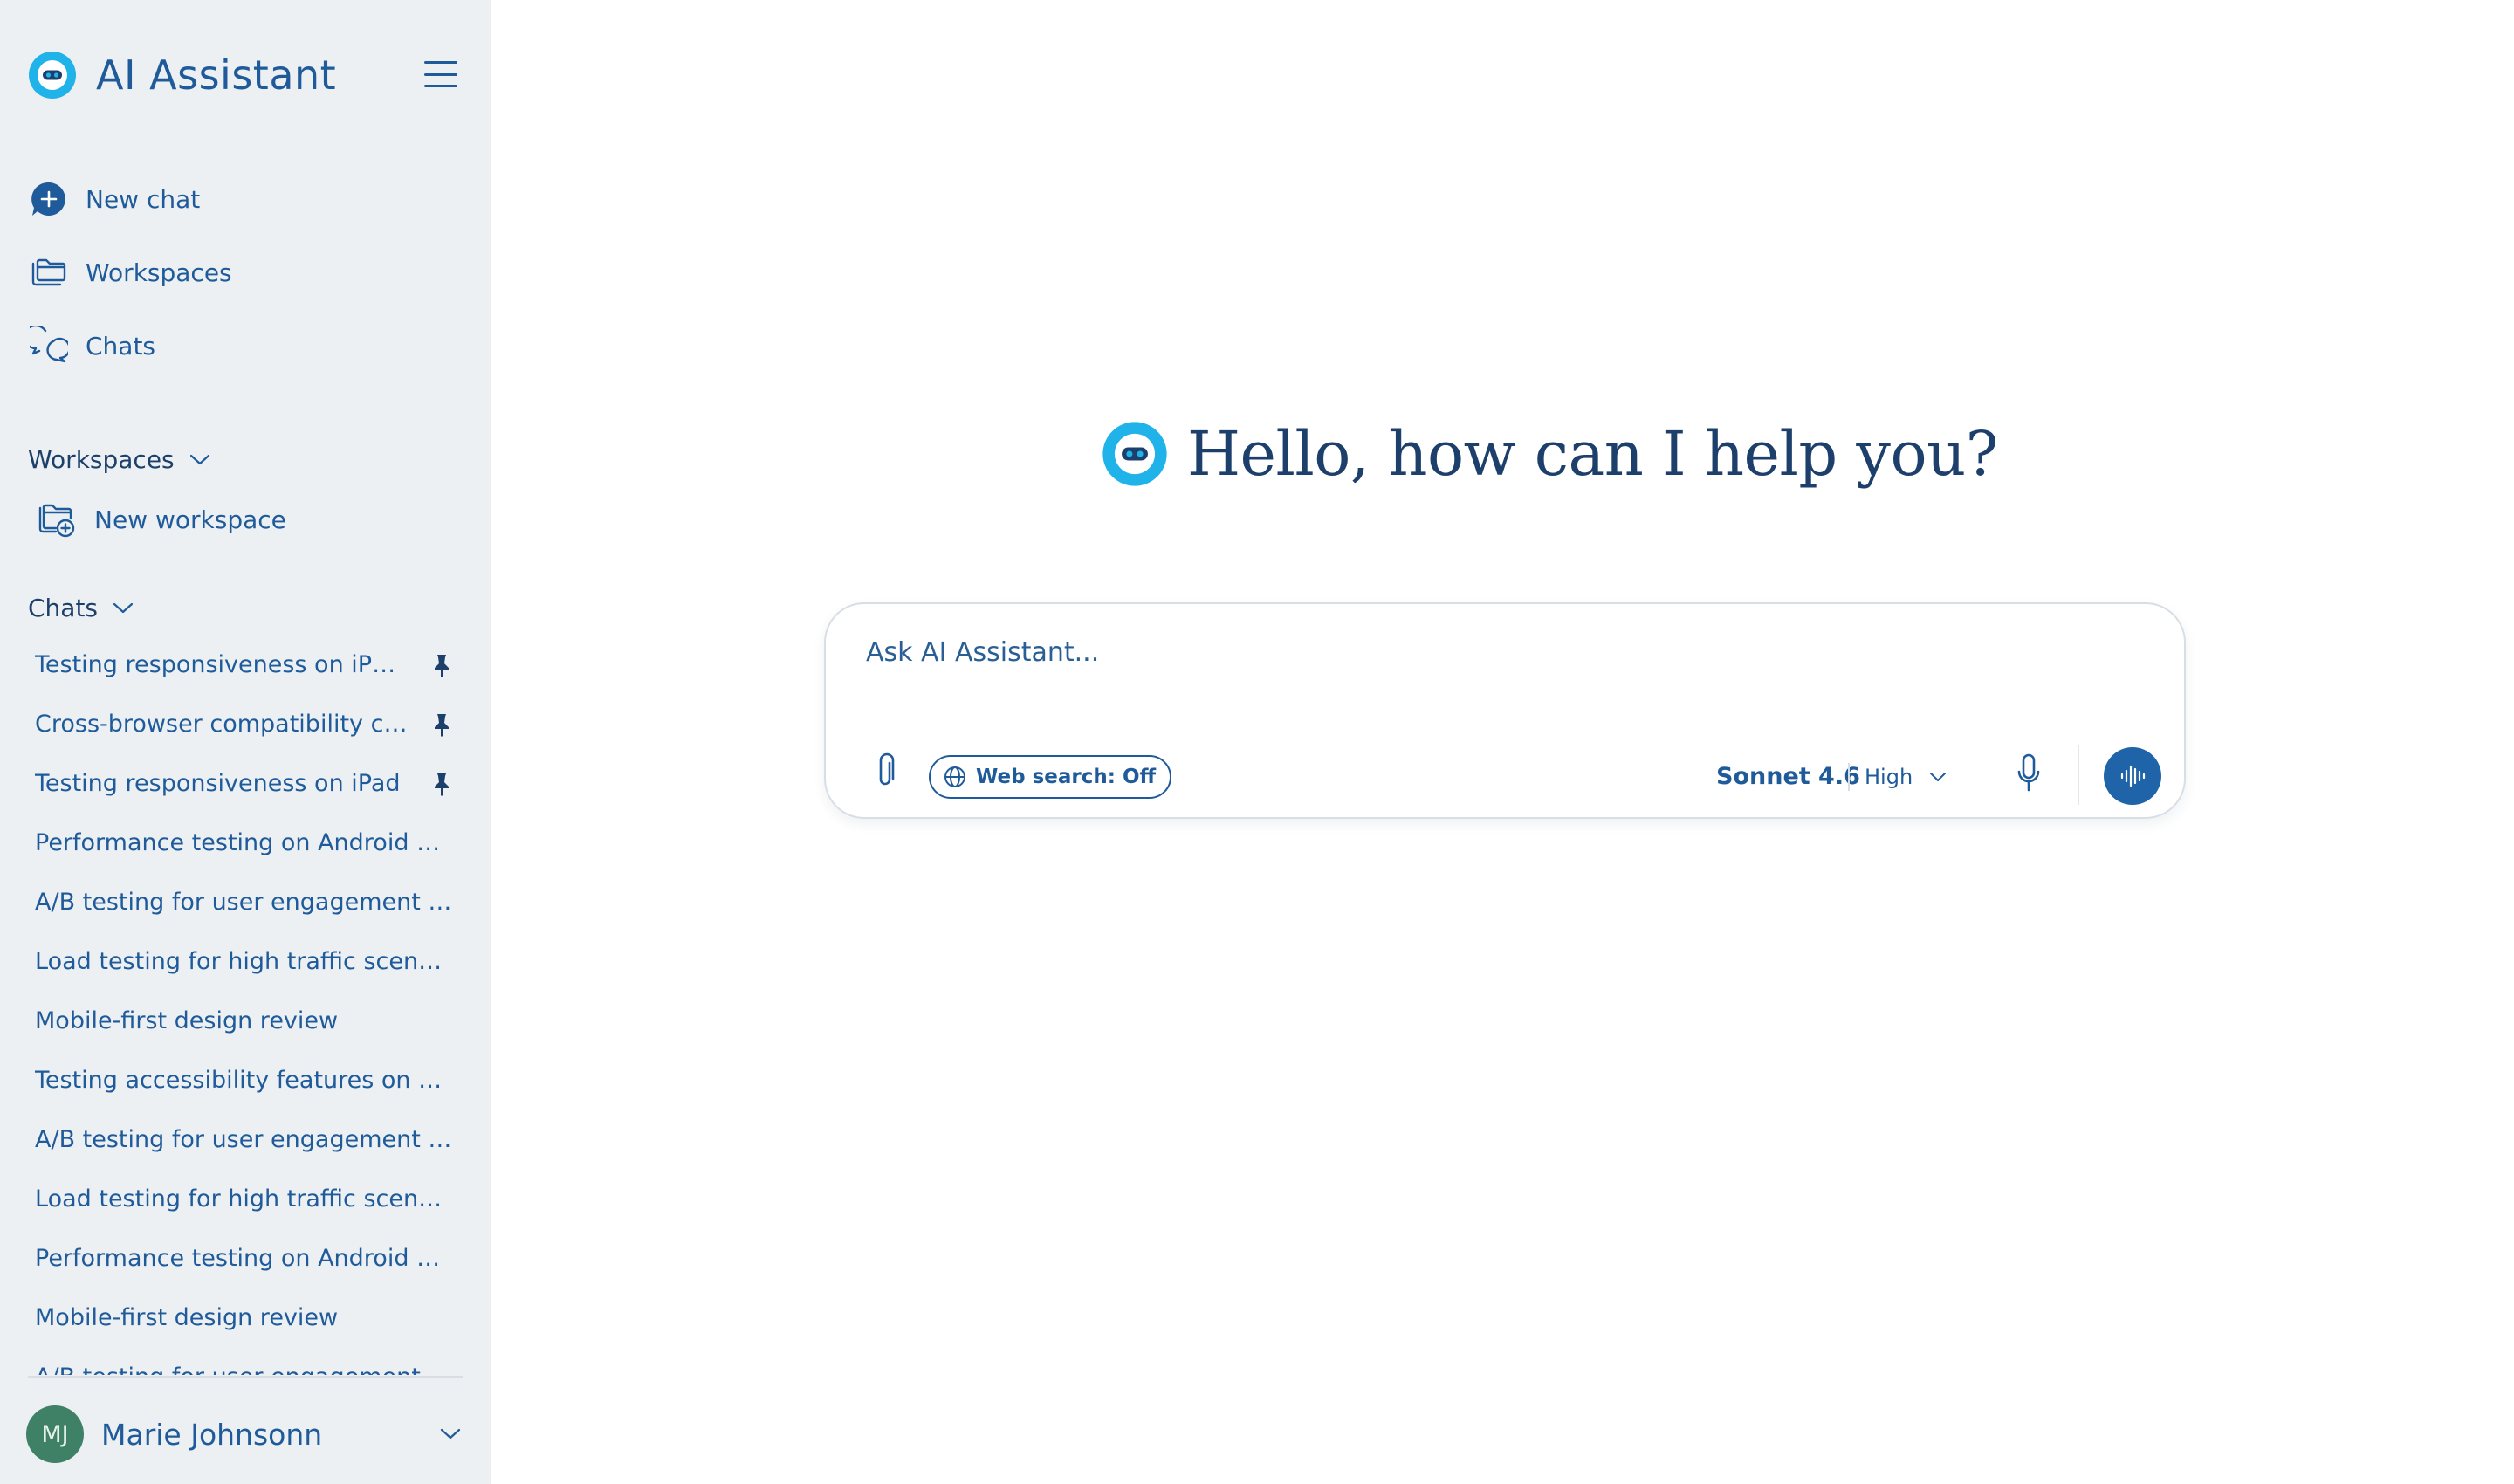  I want to click on paperclip-icon, so click(885, 771).